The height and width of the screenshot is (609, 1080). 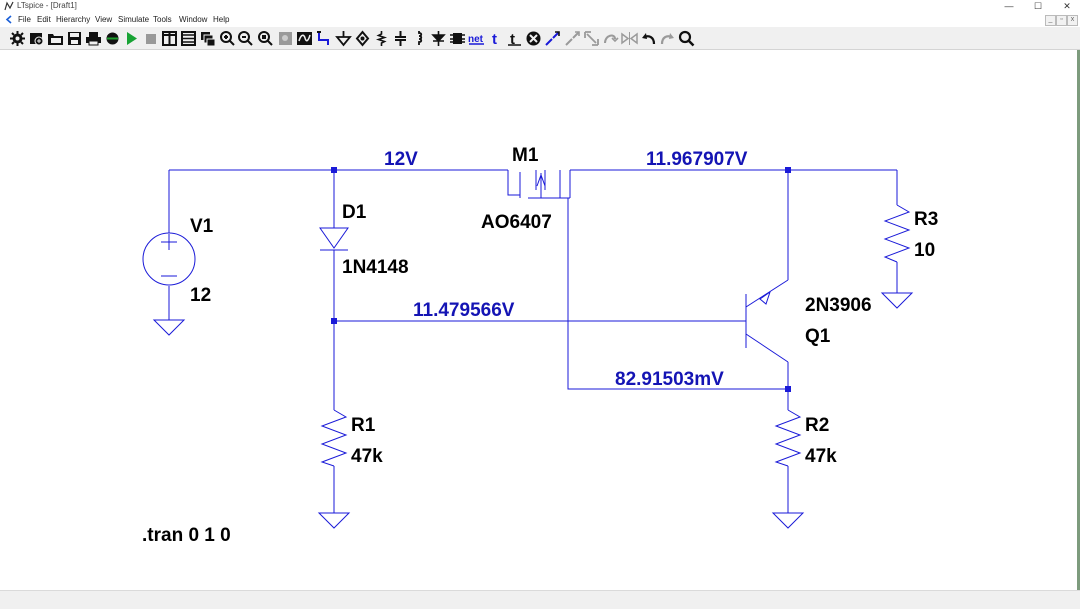 What do you see at coordinates (400, 38) in the screenshot?
I see `capacitor-icon` at bounding box center [400, 38].